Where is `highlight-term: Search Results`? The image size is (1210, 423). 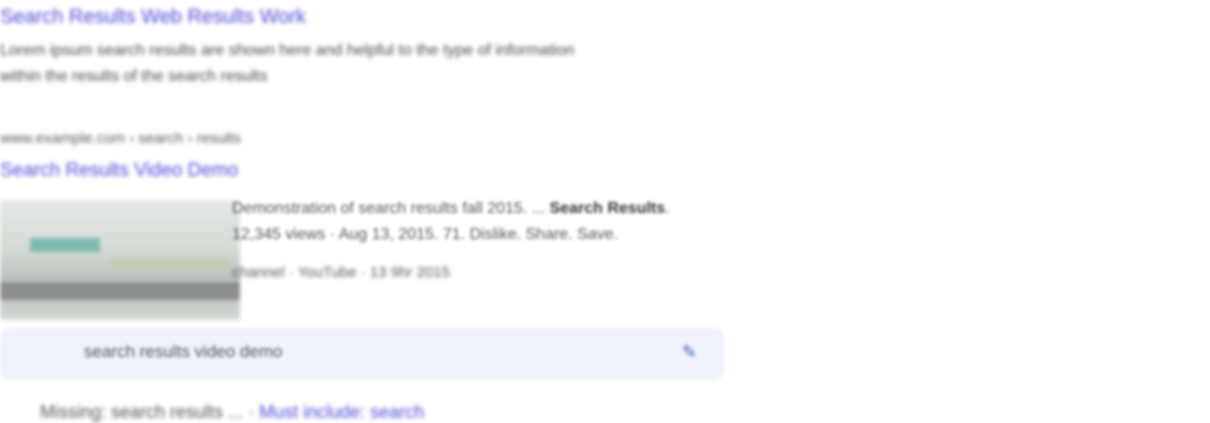
highlight-term: Search Results is located at coordinates (607, 208).